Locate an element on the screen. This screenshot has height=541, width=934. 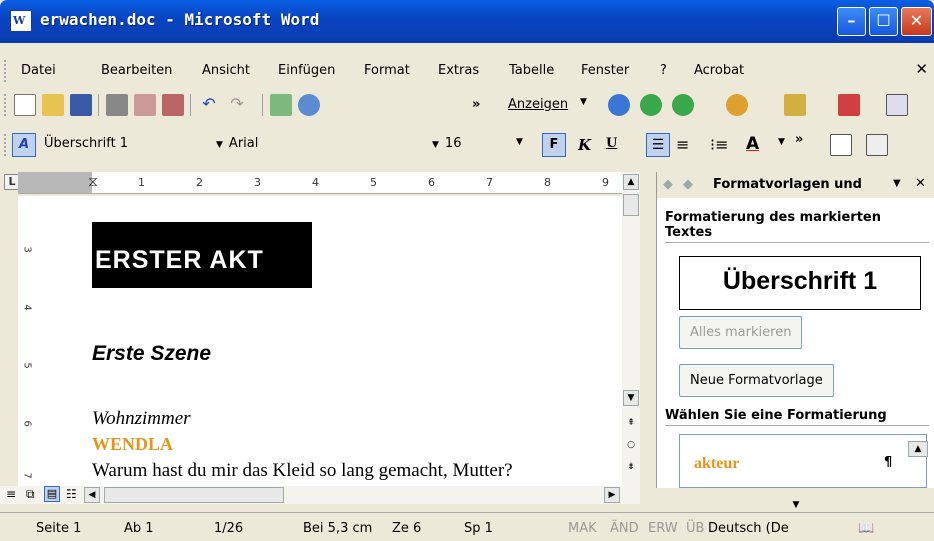
web-globe-icon is located at coordinates (309, 105).